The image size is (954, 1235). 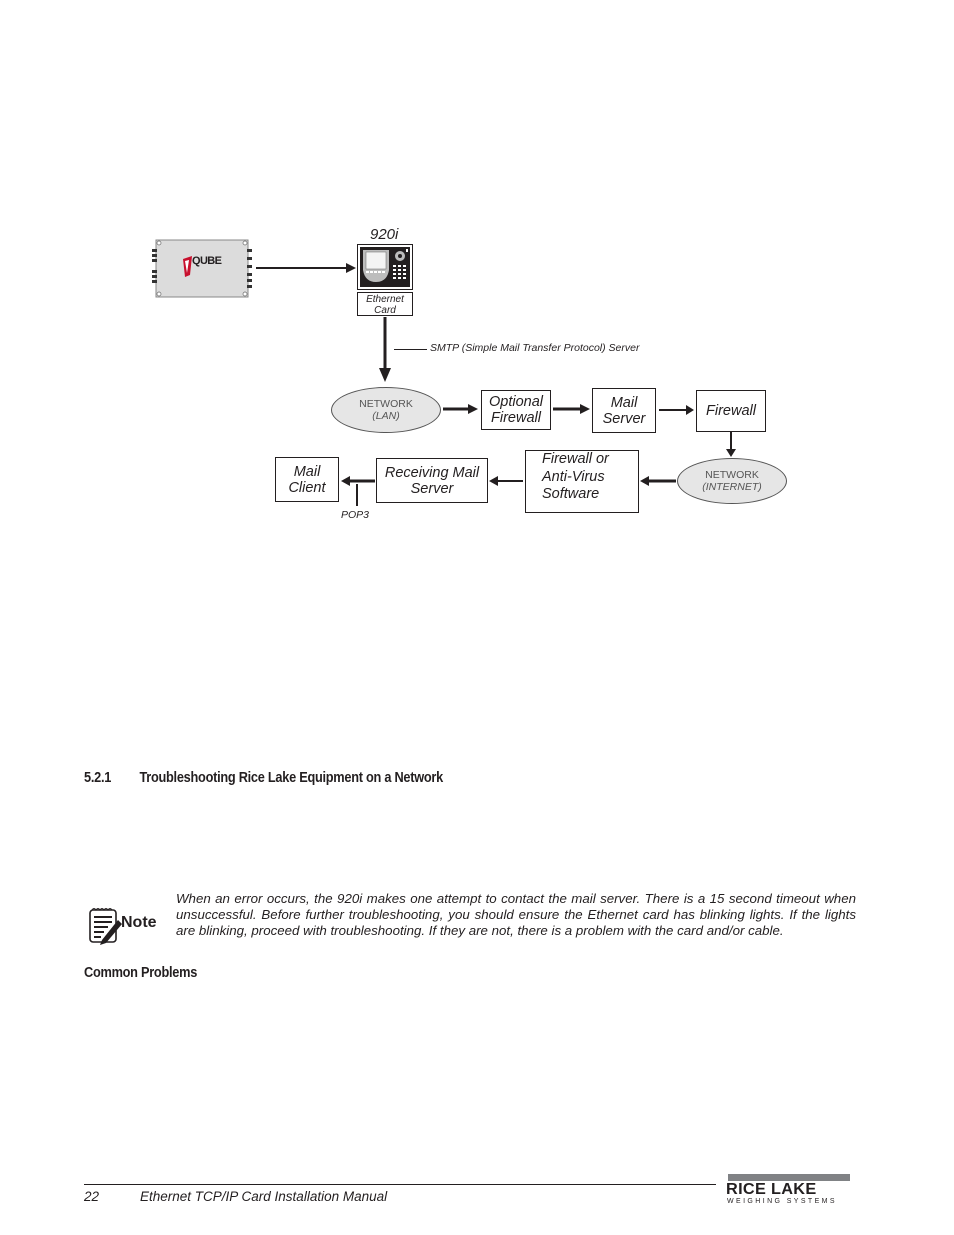 I want to click on firewall-label: Firewall, so click(x=731, y=411).